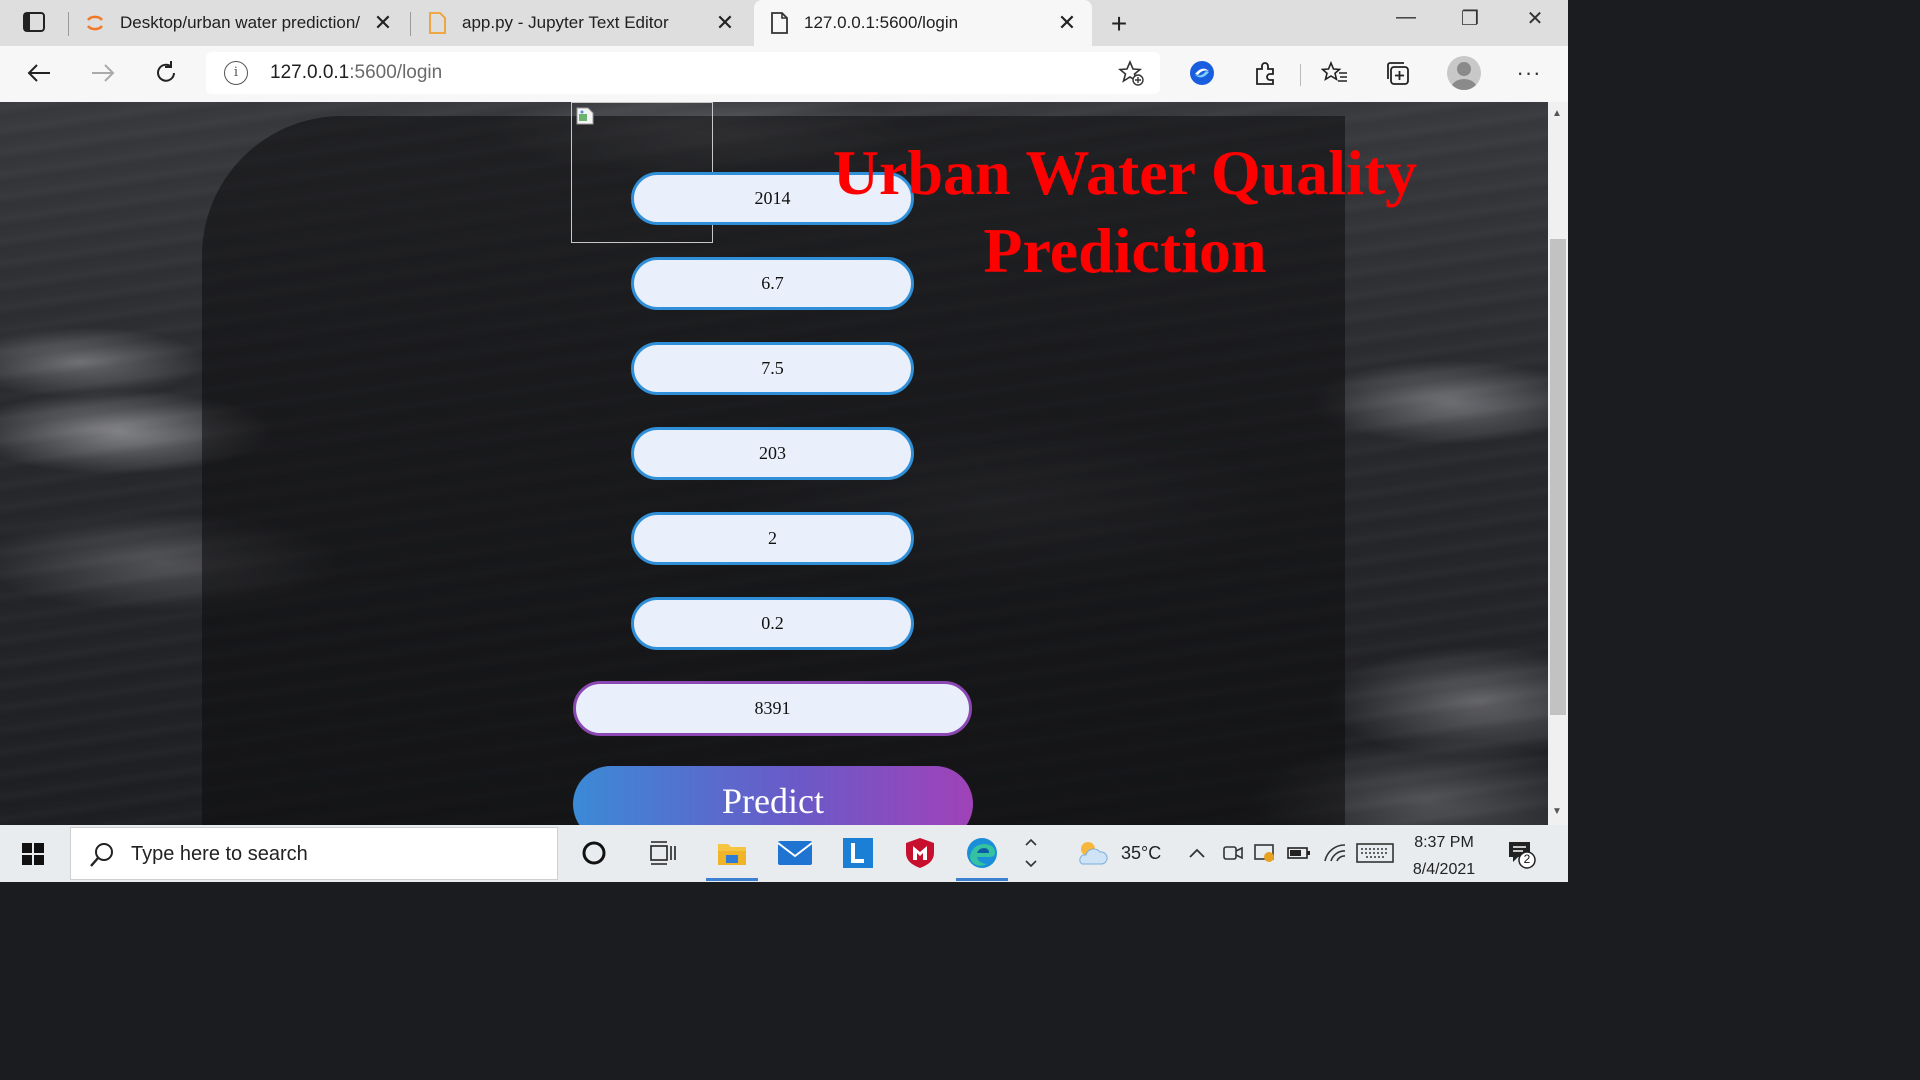  What do you see at coordinates (1464, 73) in the screenshot?
I see `profile-avatar` at bounding box center [1464, 73].